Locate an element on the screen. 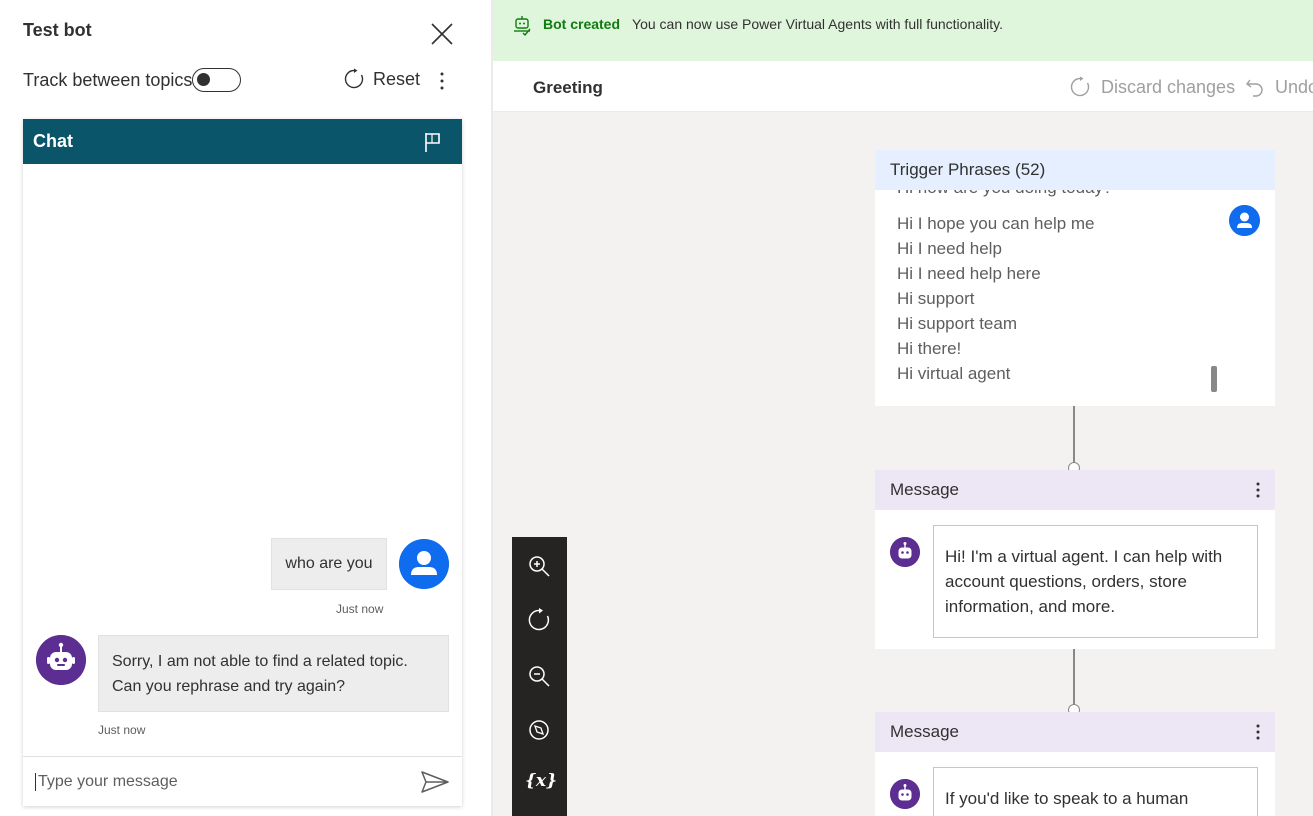 This screenshot has width=1313, height=816. user-icon is located at coordinates (1244, 220).